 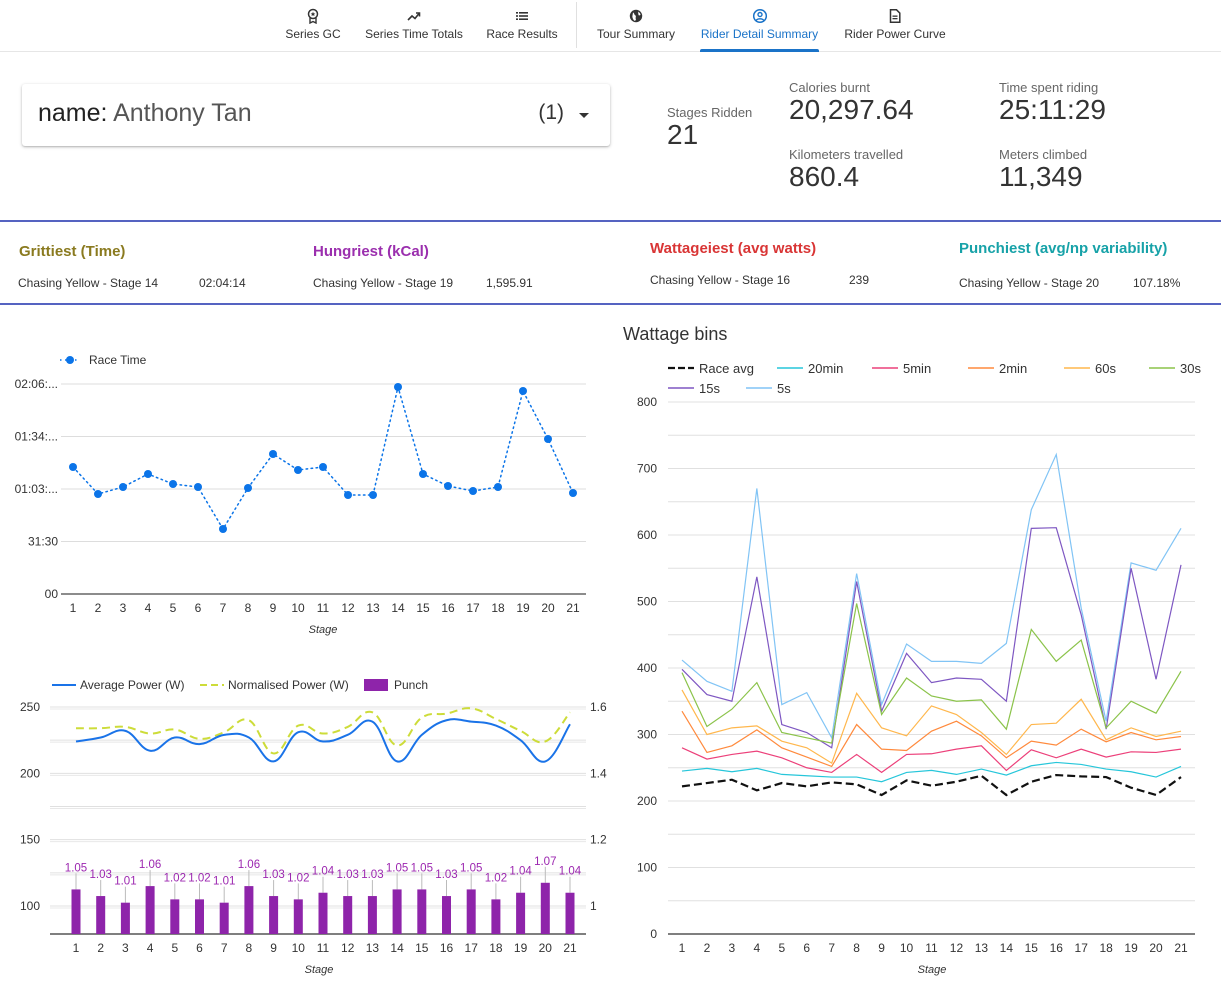 I want to click on stat-value: 21, so click(x=683, y=134).